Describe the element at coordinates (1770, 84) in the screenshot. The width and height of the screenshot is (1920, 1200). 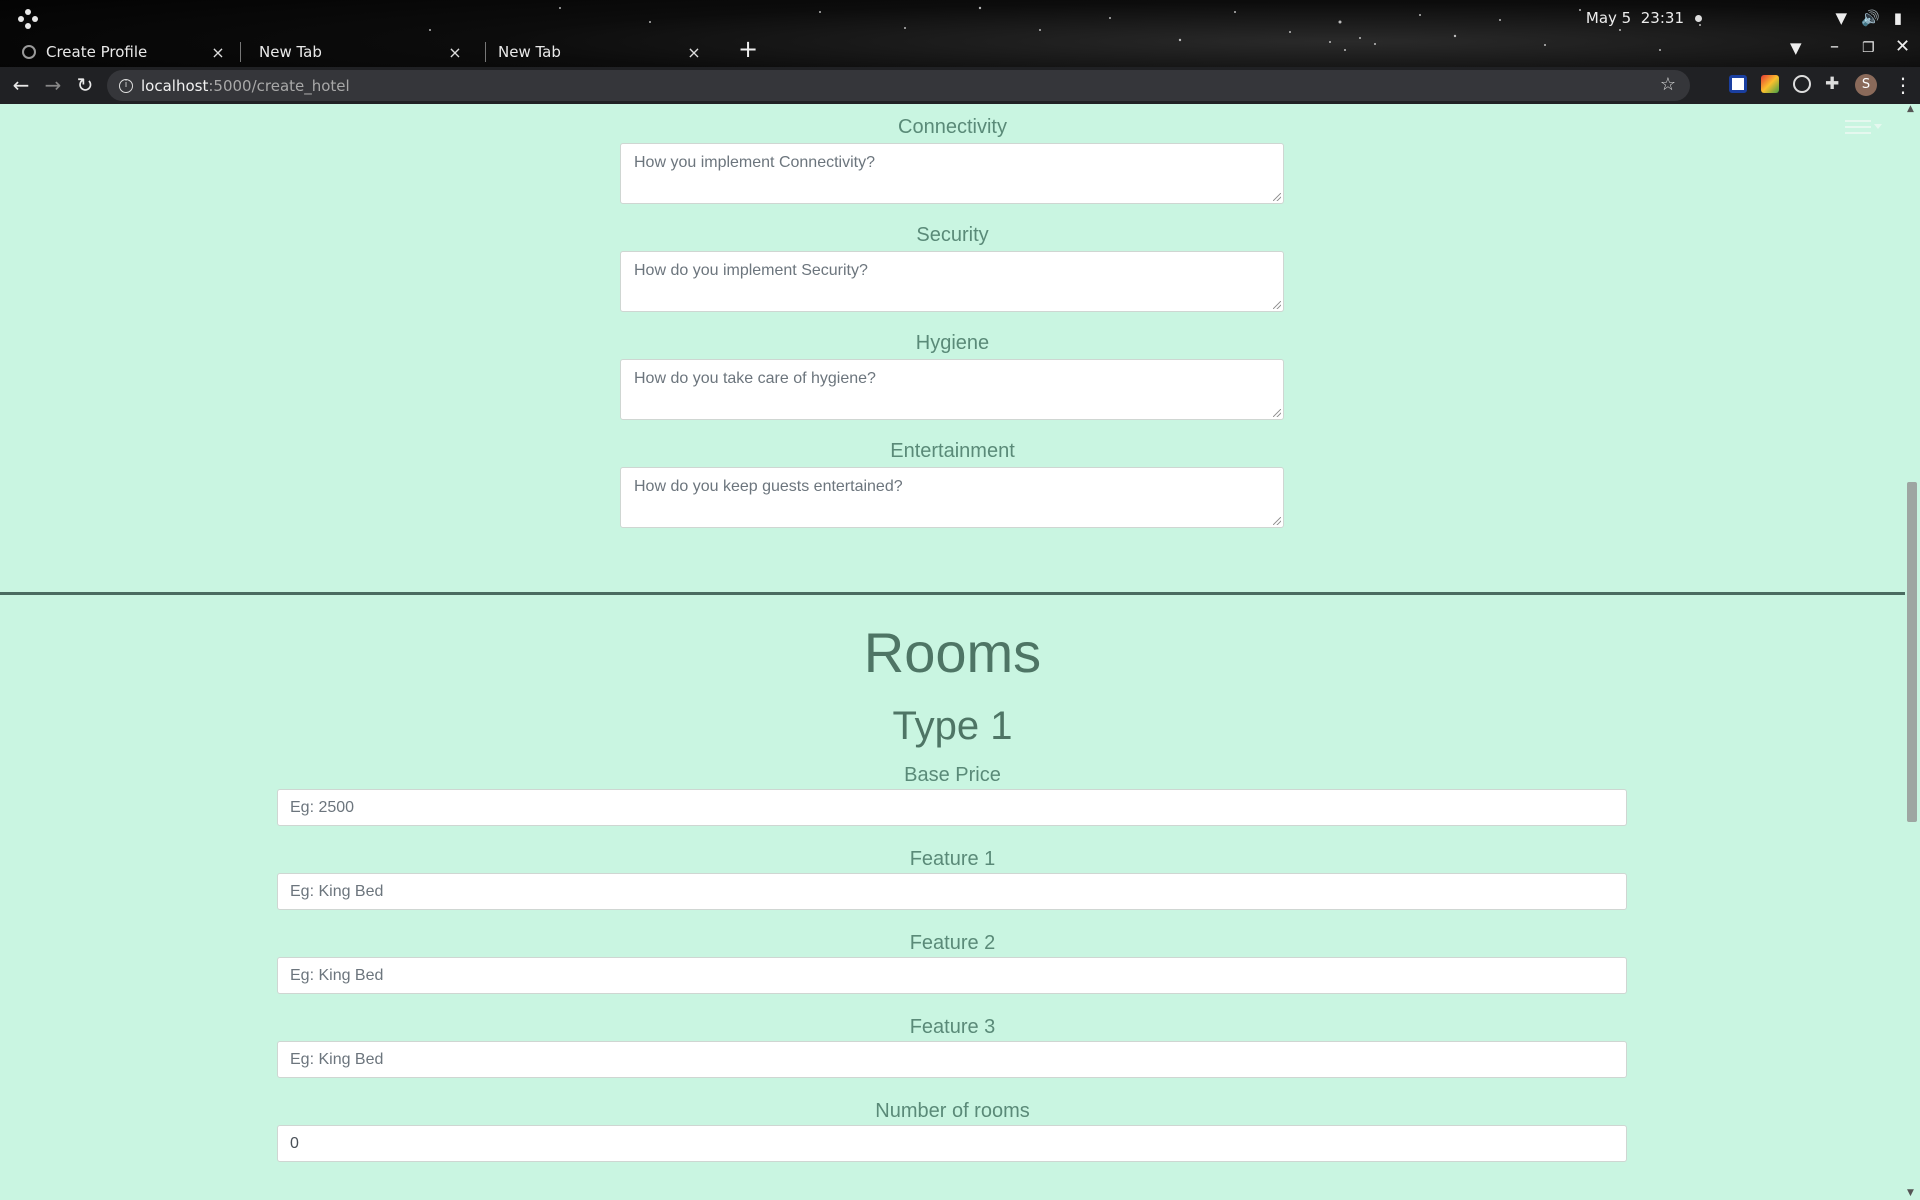
I see `extension-2-icon` at that location.